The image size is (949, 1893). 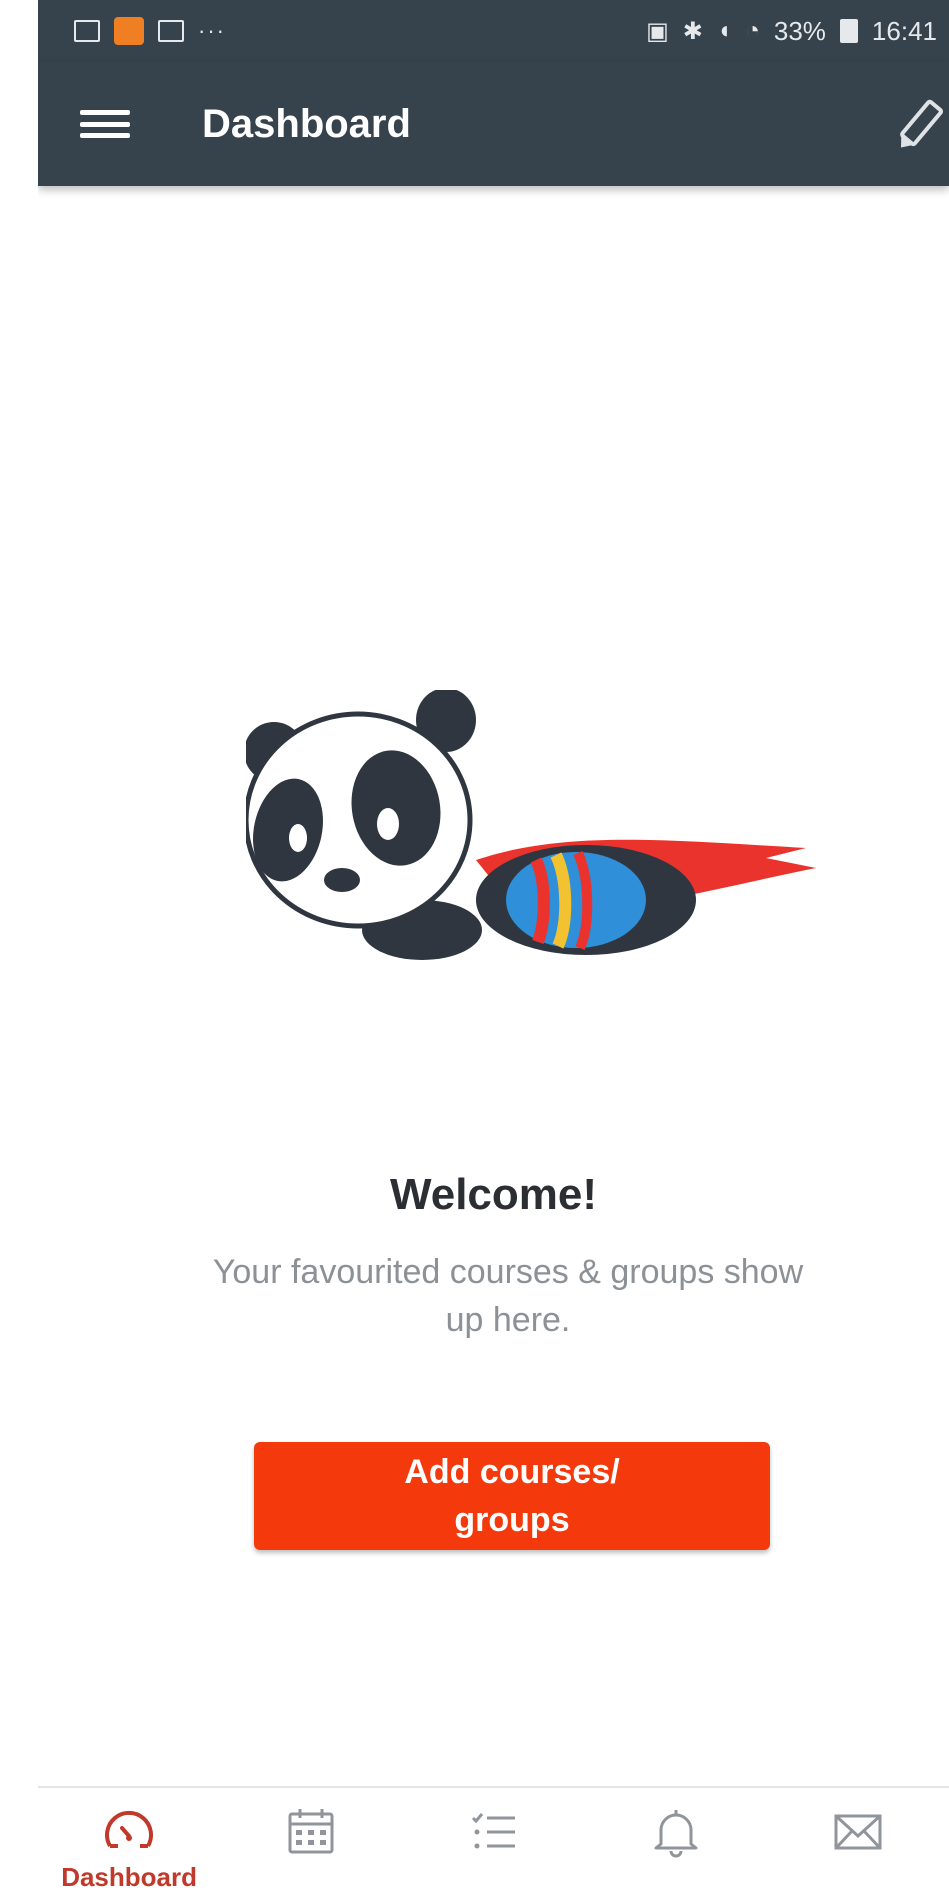 I want to click on image-notification-icon, so click(x=171, y=31).